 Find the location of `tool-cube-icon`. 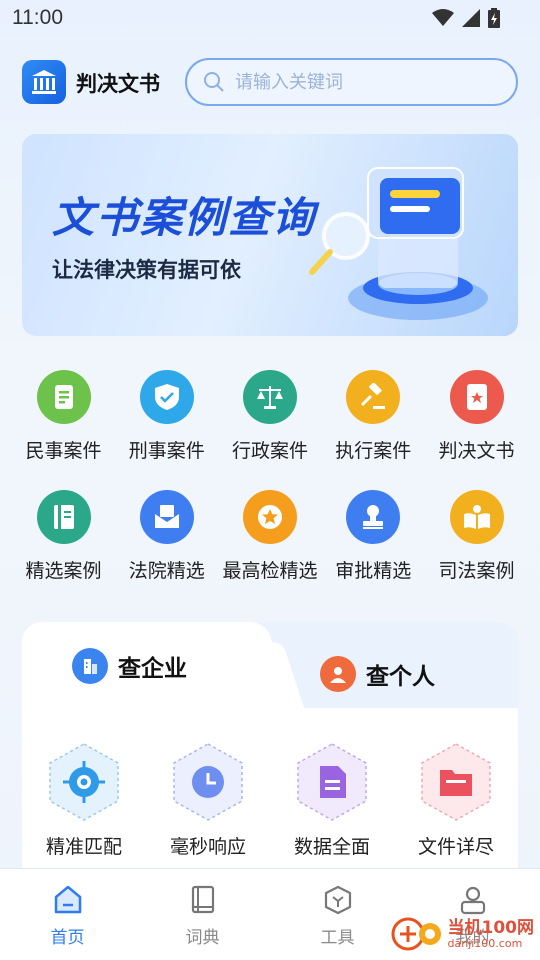

tool-cube-icon is located at coordinates (337, 900).